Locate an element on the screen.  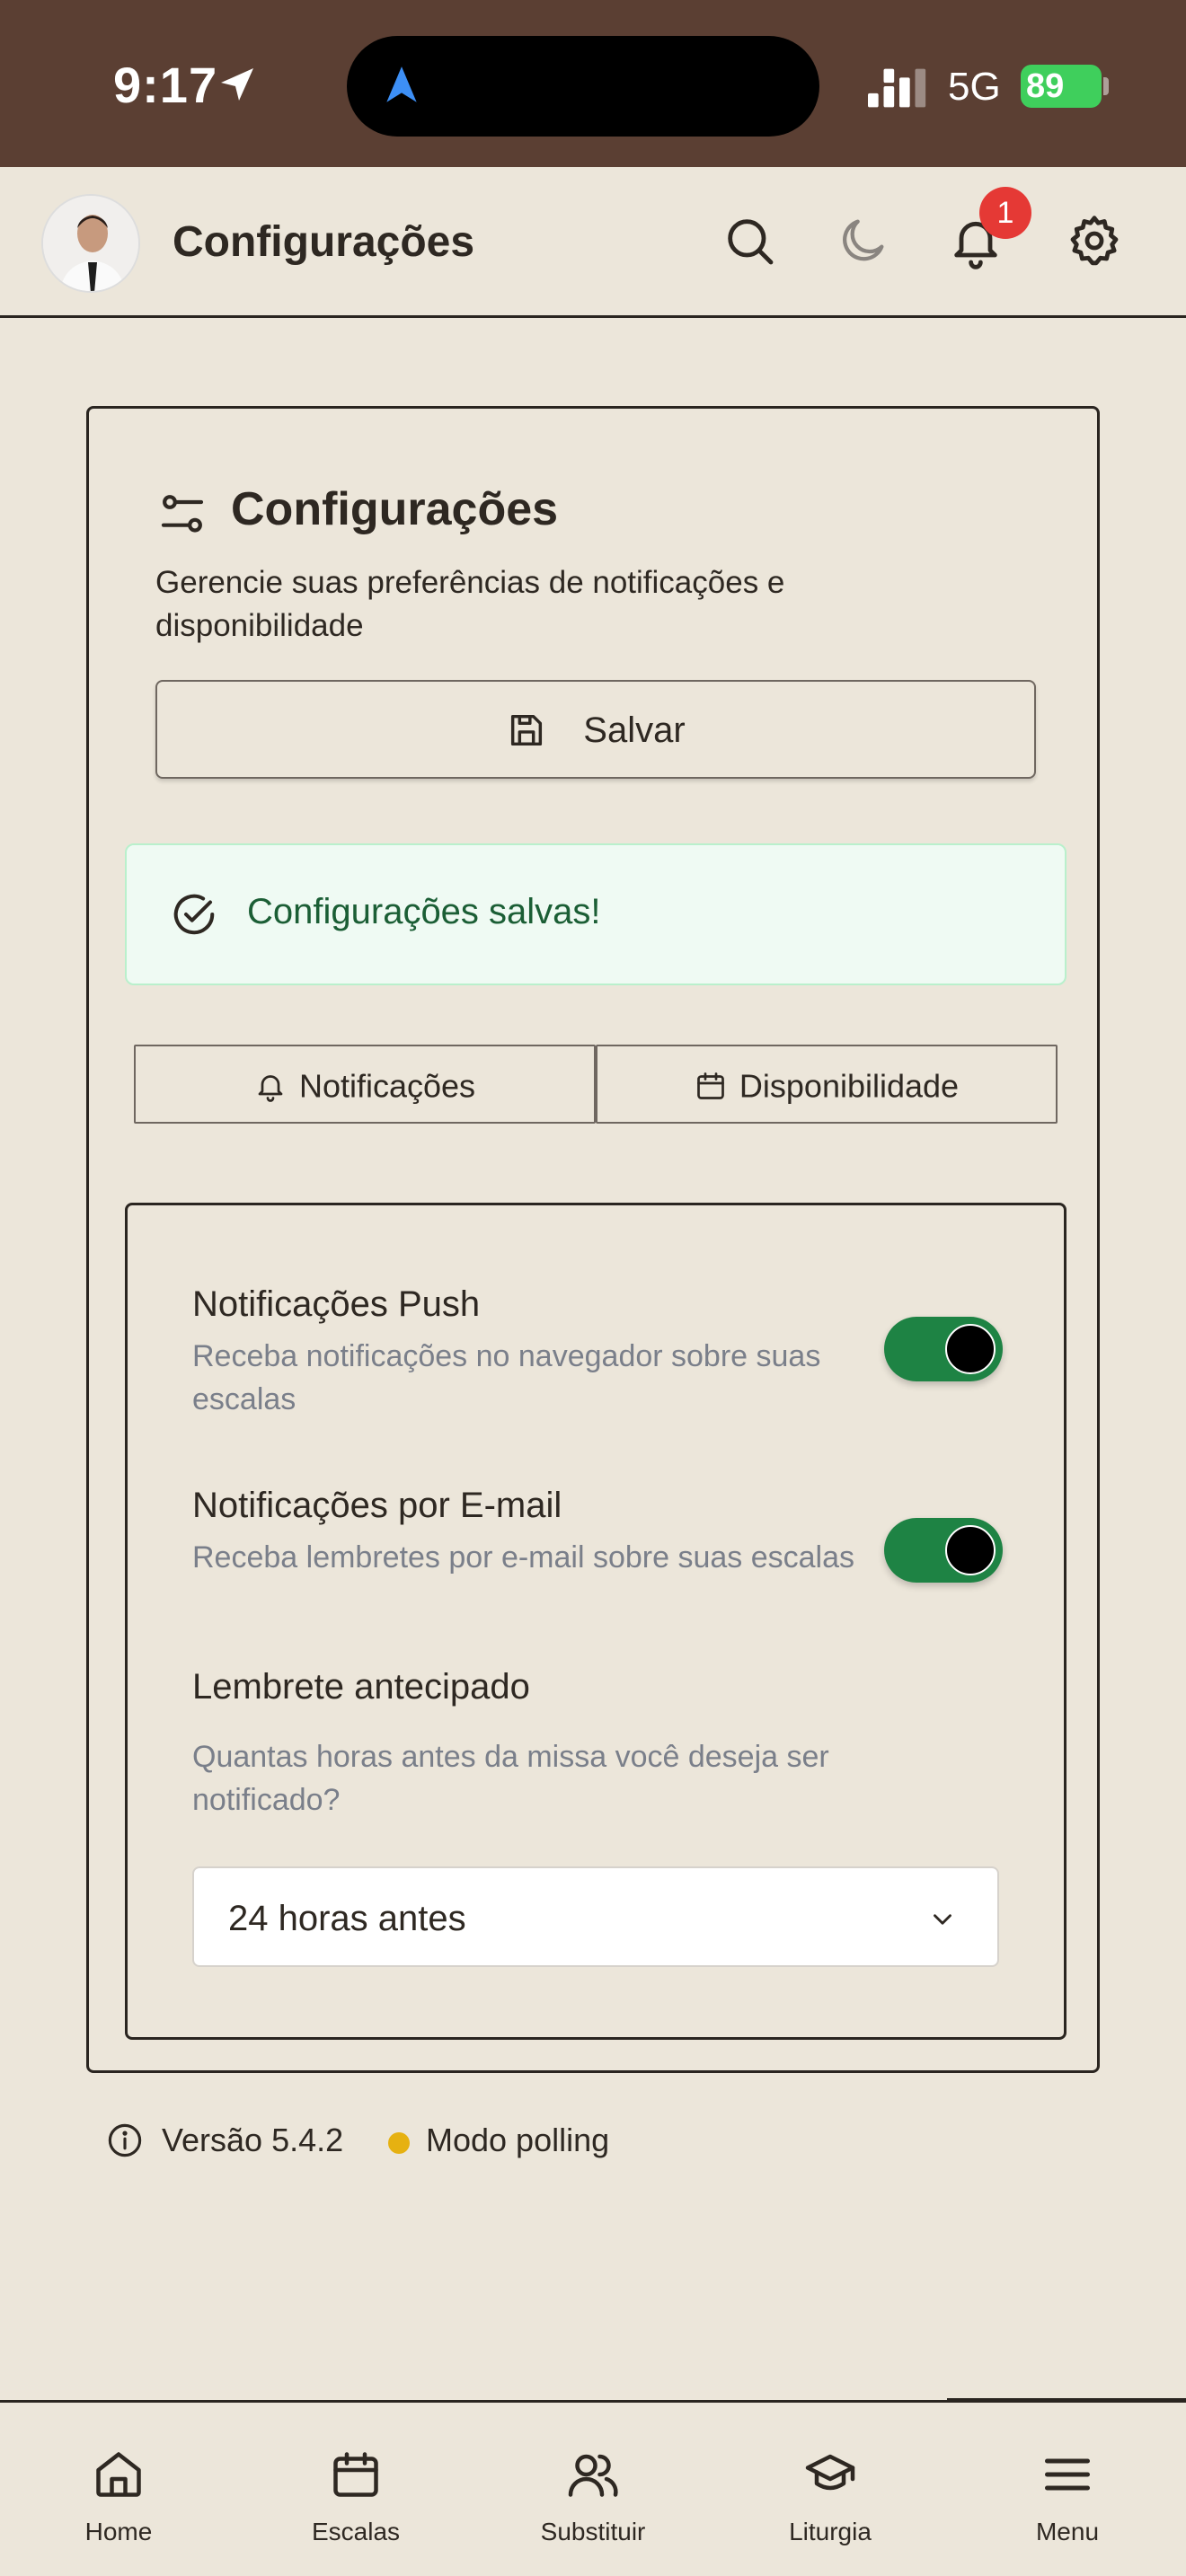
tab-disponibilidade: Disponibilidade is located at coordinates (827, 1084).